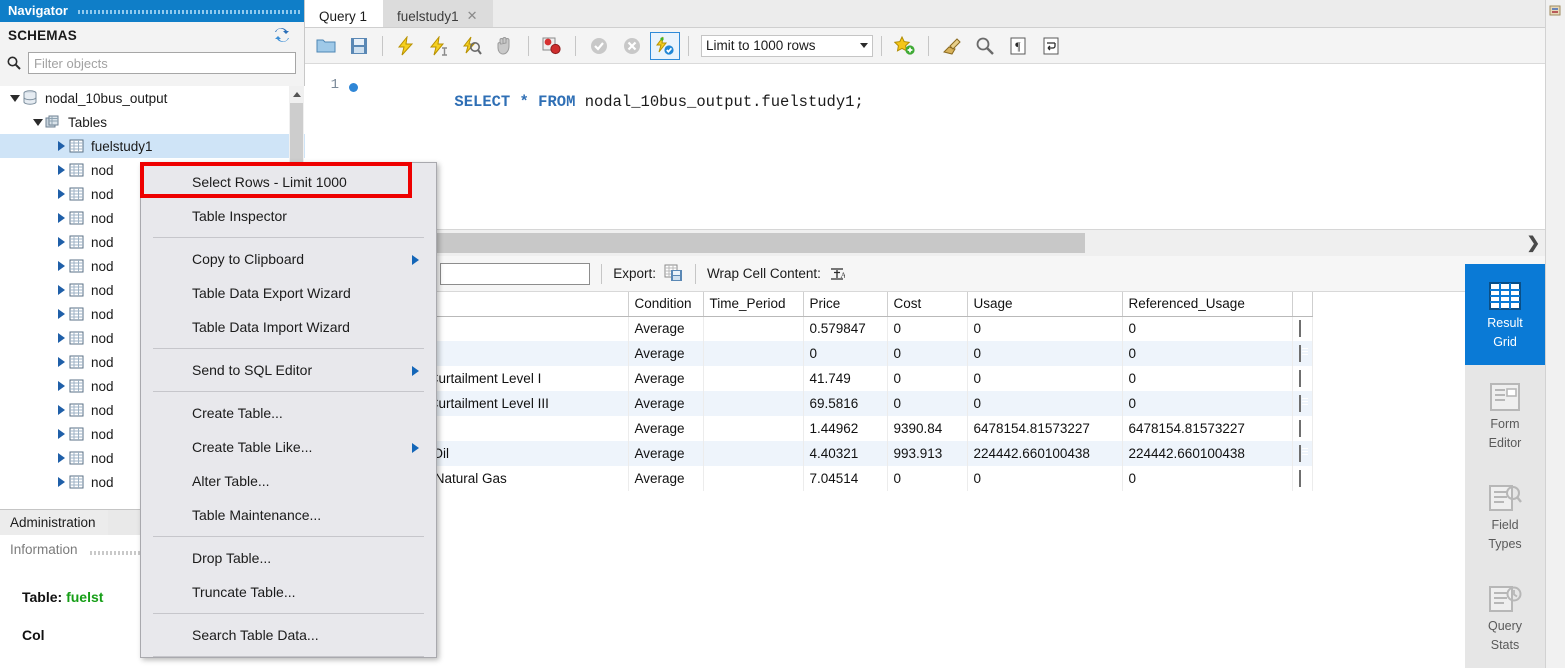 This screenshot has width=1565, height=668. Describe the element at coordinates (288, 664) in the screenshot. I see `menu-item-refresh-all: Refresh All` at that location.